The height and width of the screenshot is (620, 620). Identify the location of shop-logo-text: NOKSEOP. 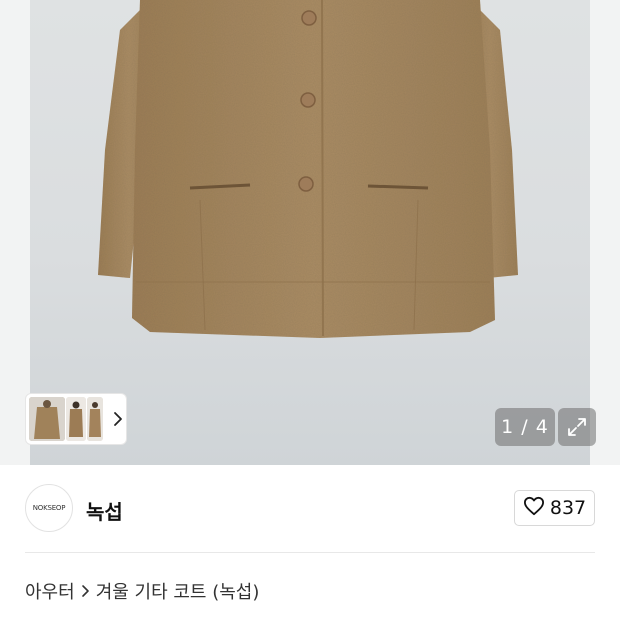
(49, 508).